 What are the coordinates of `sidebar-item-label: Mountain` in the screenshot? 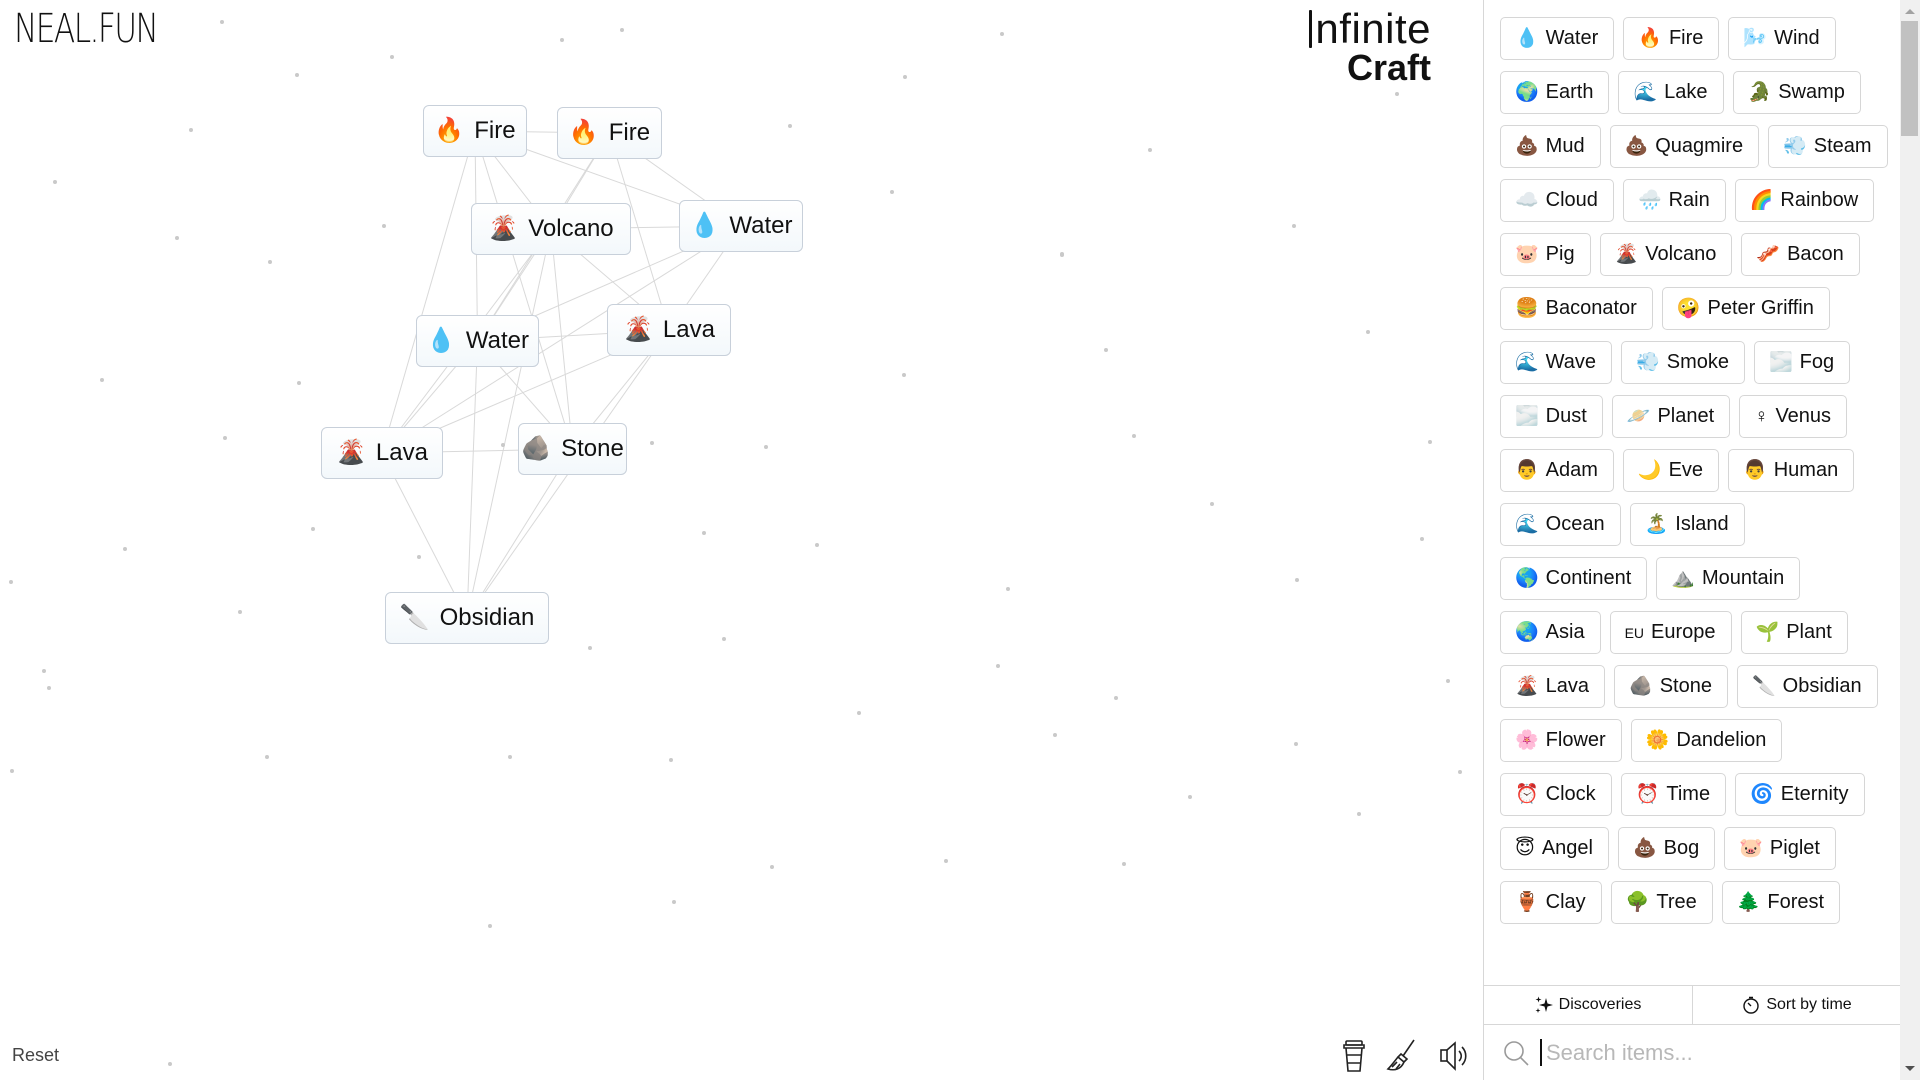 It's located at (1743, 578).